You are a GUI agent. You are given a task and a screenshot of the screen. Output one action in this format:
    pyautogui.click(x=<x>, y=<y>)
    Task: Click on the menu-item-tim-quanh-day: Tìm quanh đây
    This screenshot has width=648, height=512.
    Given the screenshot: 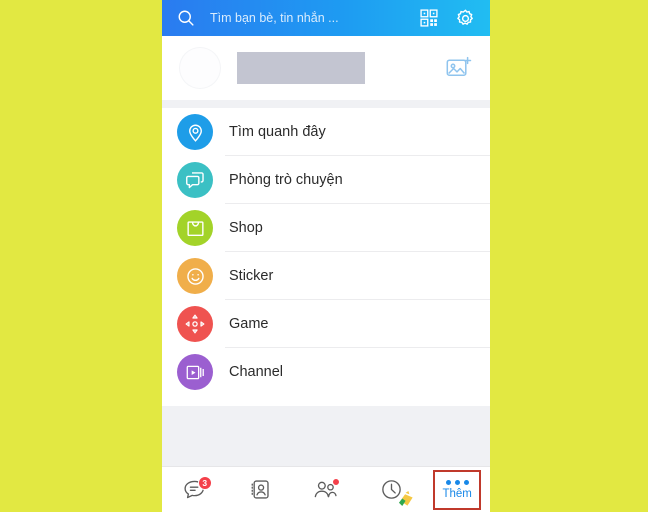 What is the action you would take?
    pyautogui.click(x=326, y=132)
    